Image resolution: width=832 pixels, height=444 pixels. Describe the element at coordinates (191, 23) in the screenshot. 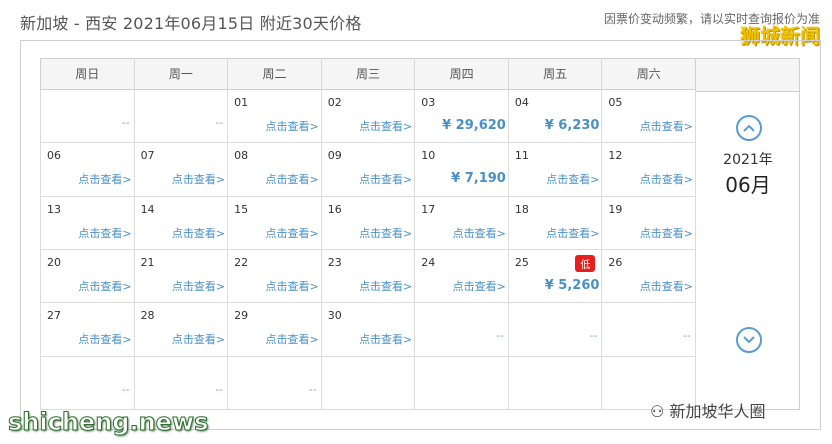

I see `page-title: 新加坡 - 西安 2021年06月15日 附近30天价格` at that location.